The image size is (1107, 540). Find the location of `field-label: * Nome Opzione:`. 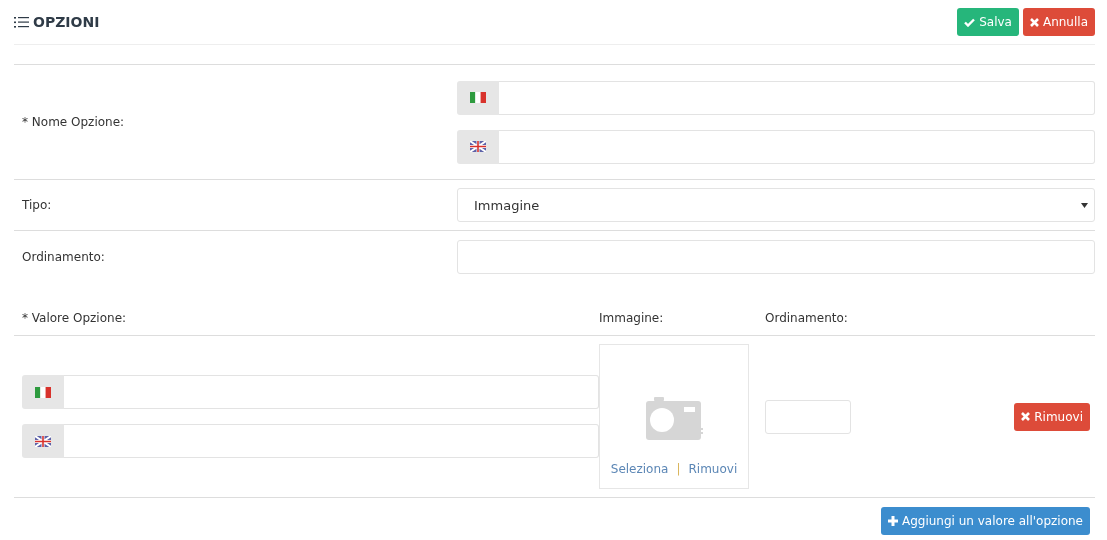

field-label: * Nome Opzione: is located at coordinates (73, 122).